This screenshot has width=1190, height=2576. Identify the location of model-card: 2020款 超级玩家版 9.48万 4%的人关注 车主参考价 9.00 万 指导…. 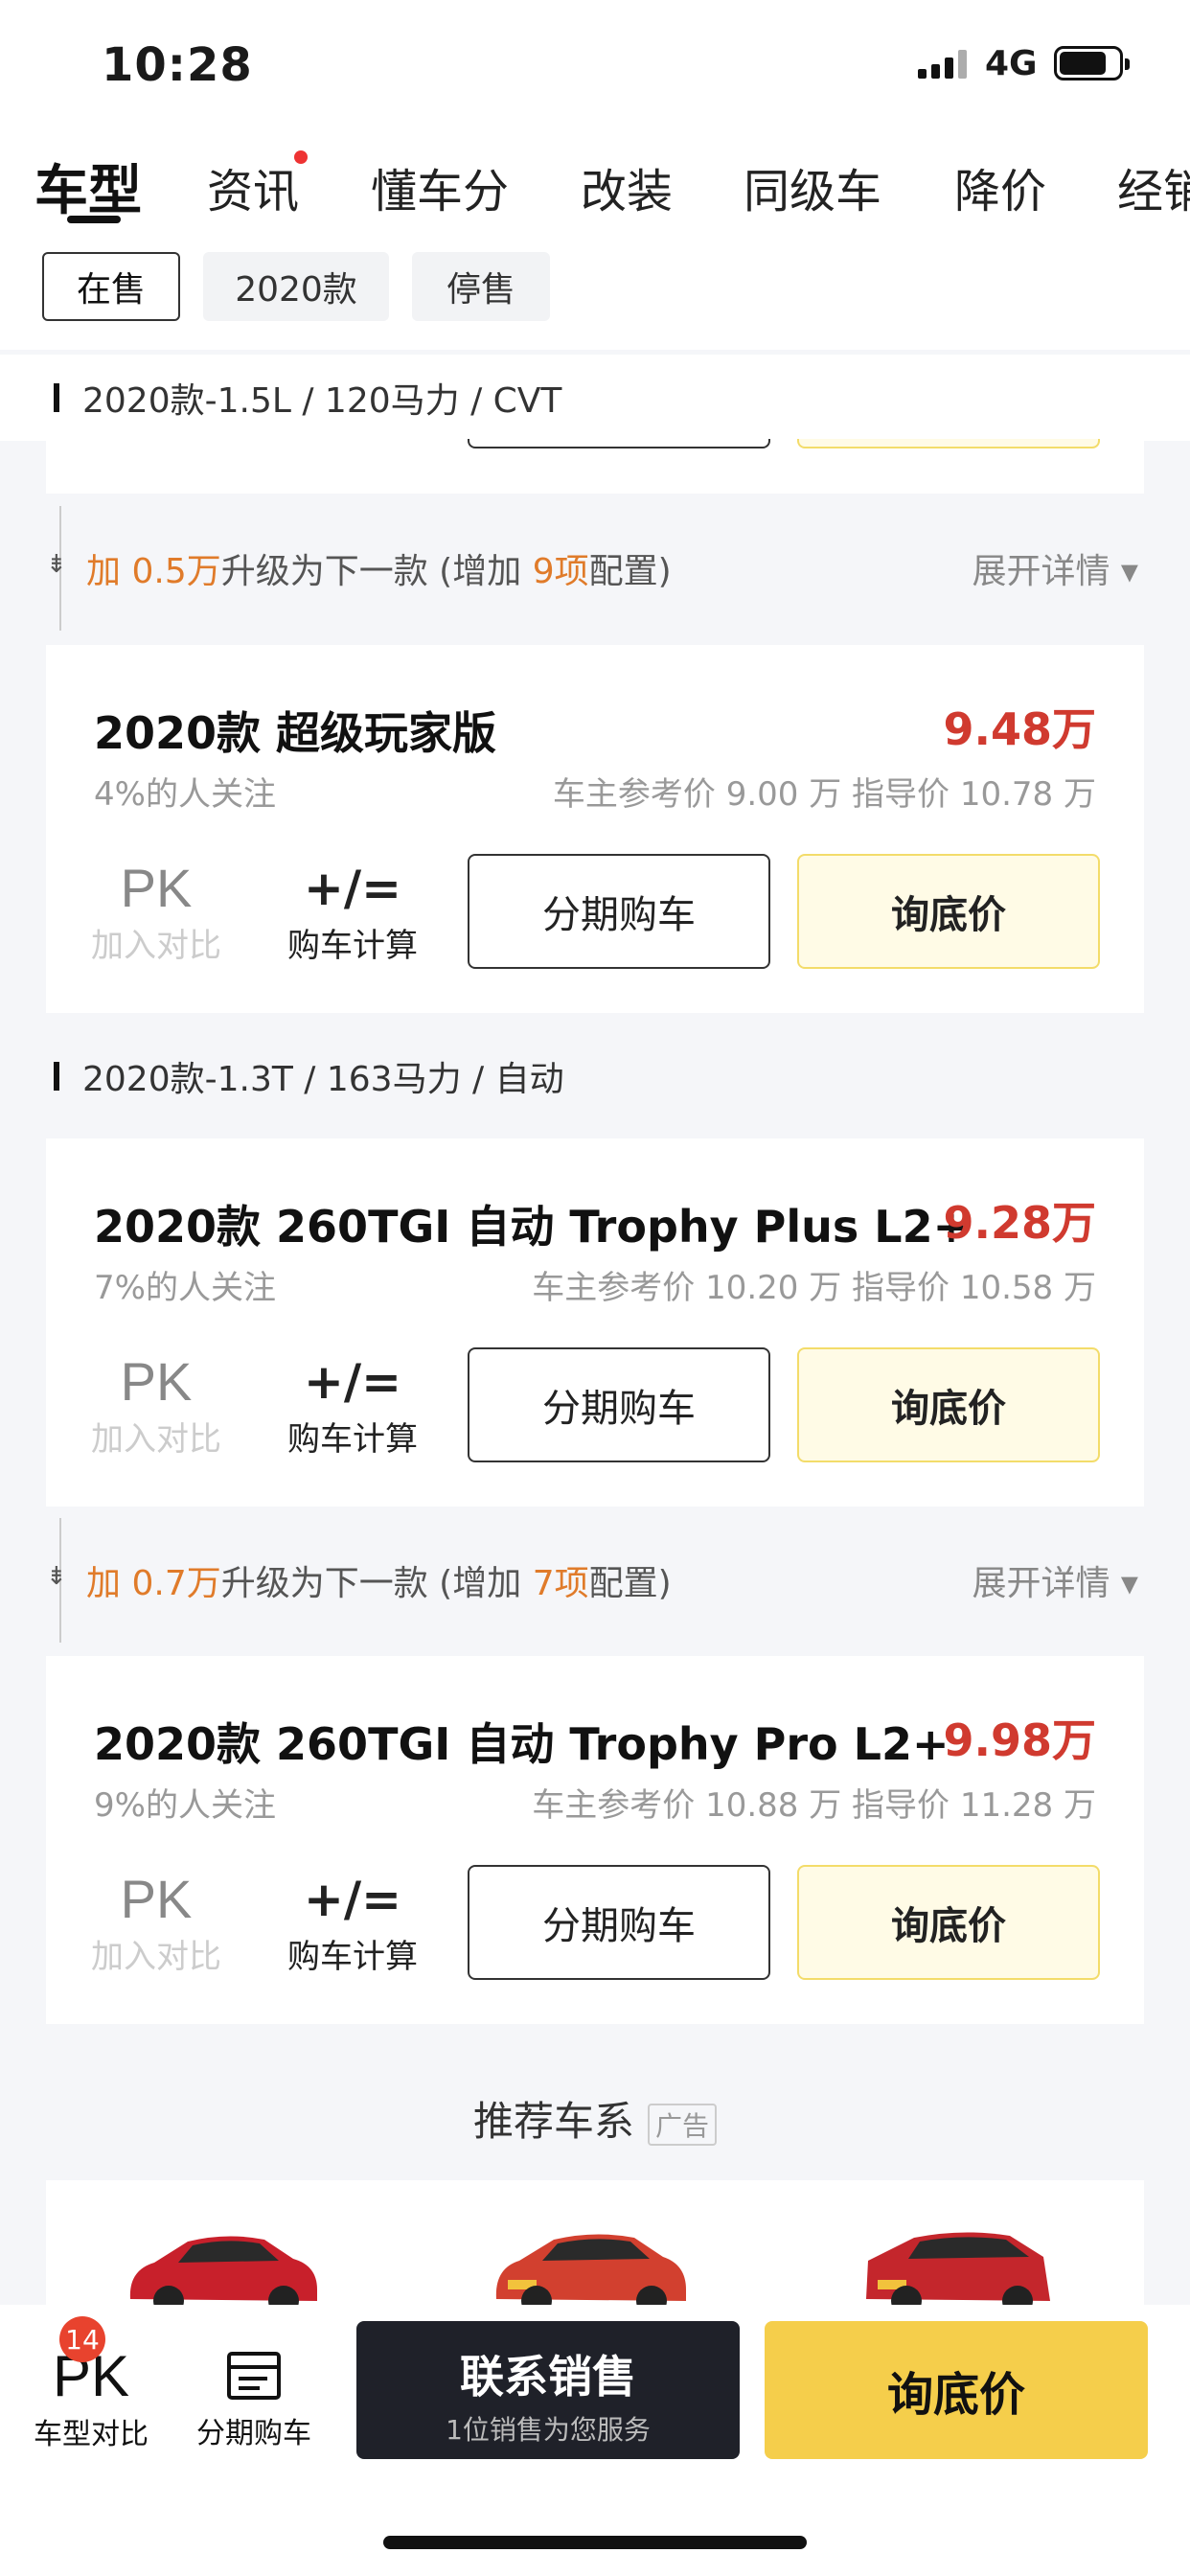
(595, 829).